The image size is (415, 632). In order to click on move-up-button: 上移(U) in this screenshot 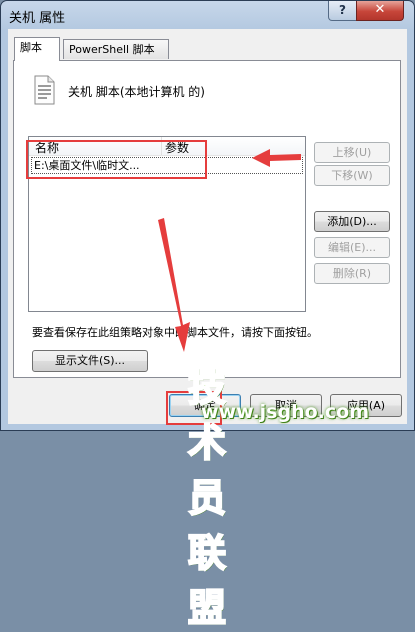, I will do `click(352, 152)`.